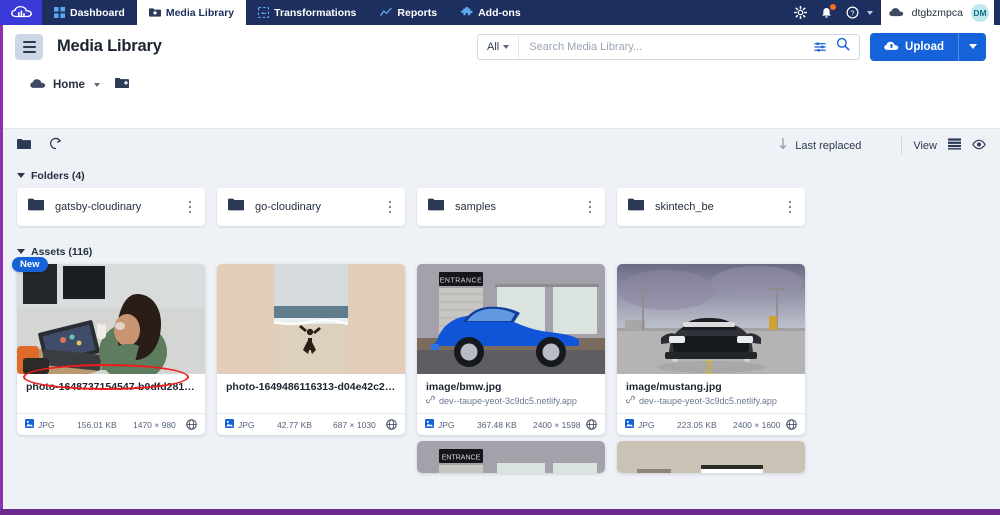 The image size is (1000, 515). What do you see at coordinates (757, 424) in the screenshot?
I see `asset-dimensions: 2400 × 1600` at bounding box center [757, 424].